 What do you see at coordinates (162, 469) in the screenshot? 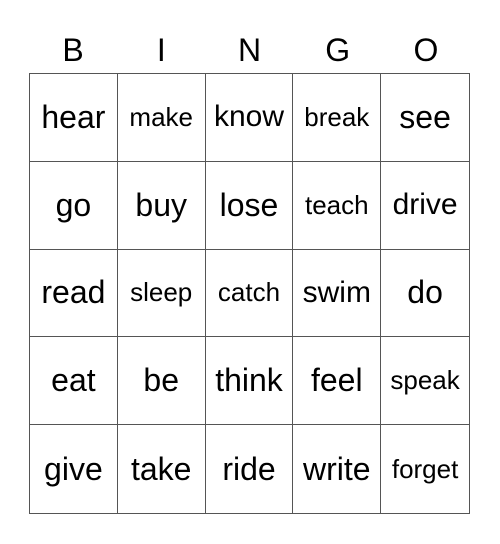
I see `bingo-cell: take` at bounding box center [162, 469].